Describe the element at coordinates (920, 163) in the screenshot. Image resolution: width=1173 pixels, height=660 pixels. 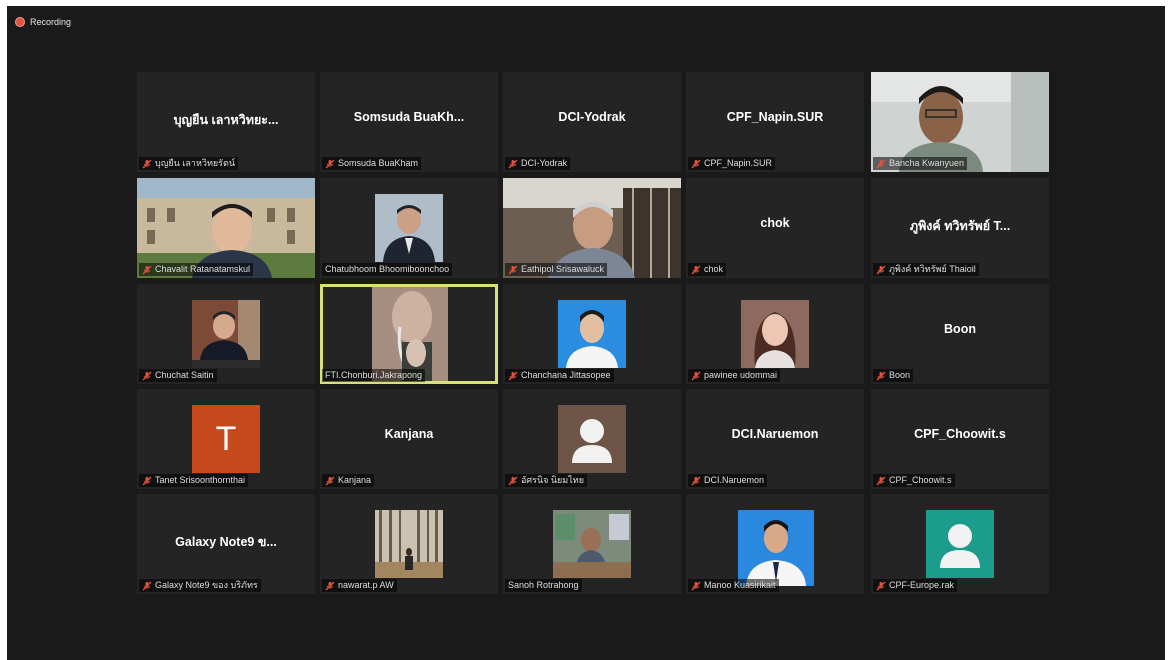
I see `participant-label: Bancha Kwanyuen` at that location.